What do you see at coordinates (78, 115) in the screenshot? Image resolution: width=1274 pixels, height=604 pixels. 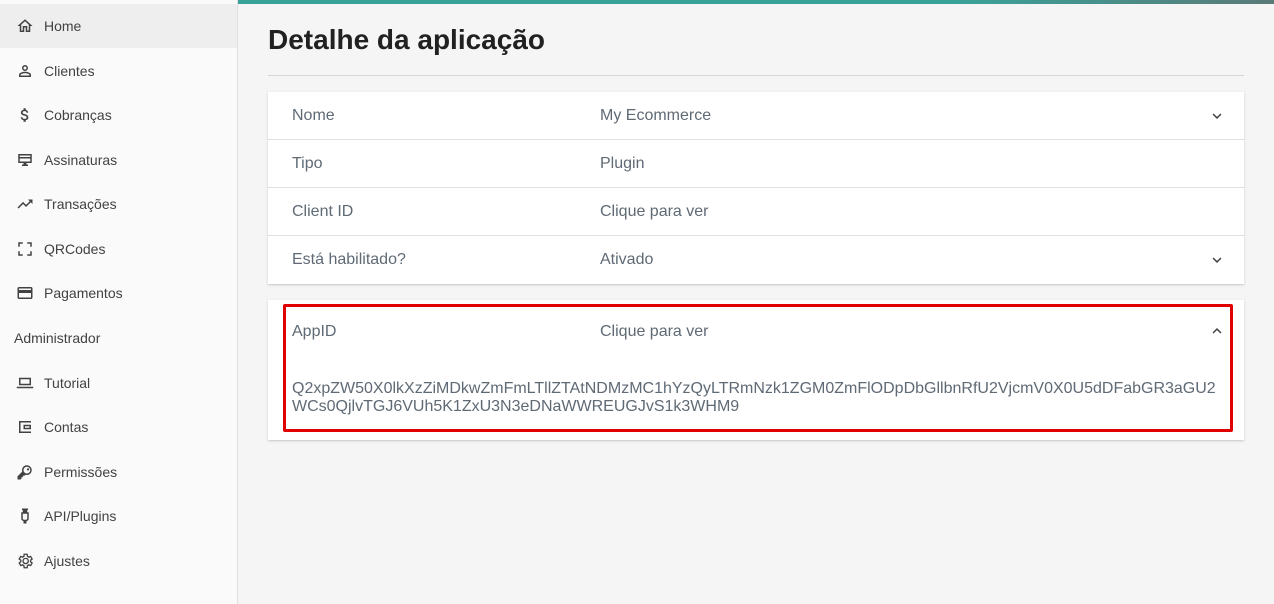 I see `sidebar-item-label: Cobranças` at bounding box center [78, 115].